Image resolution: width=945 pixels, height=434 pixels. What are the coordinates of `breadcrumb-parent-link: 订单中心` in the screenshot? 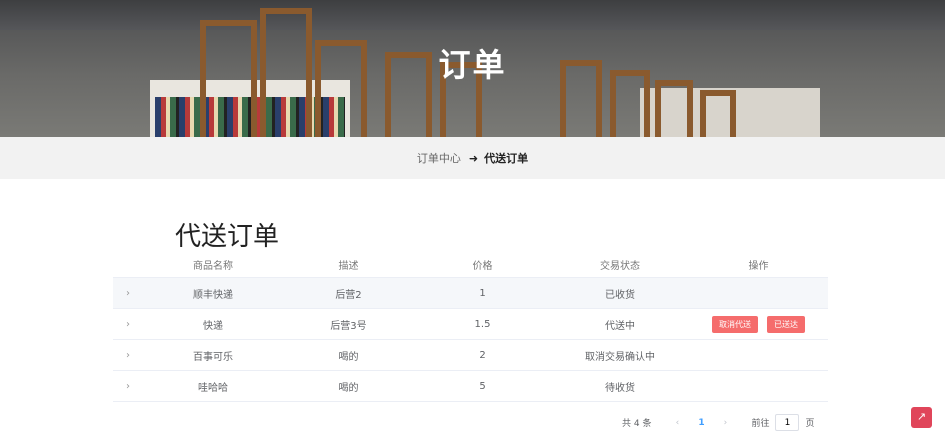 It's located at (439, 158).